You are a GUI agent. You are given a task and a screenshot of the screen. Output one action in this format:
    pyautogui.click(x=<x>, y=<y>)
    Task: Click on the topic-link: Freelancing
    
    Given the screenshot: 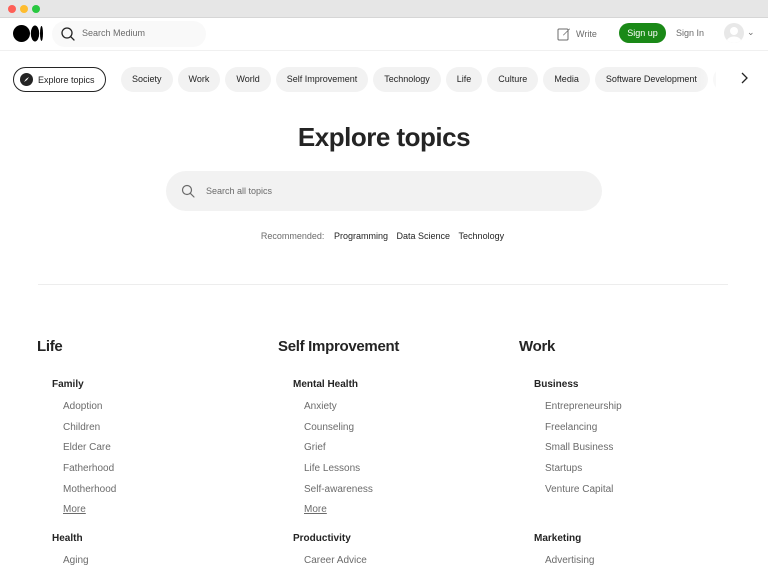 What is the action you would take?
    pyautogui.click(x=647, y=432)
    